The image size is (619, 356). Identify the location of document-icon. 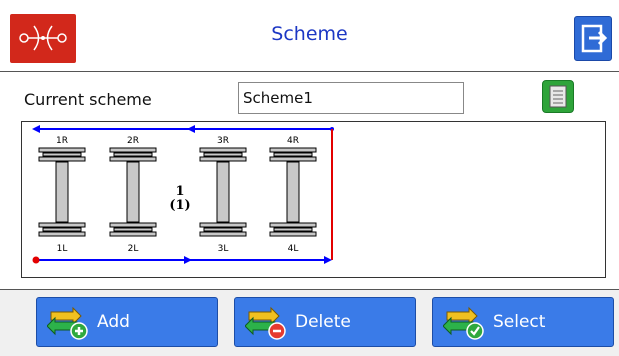
(558, 96).